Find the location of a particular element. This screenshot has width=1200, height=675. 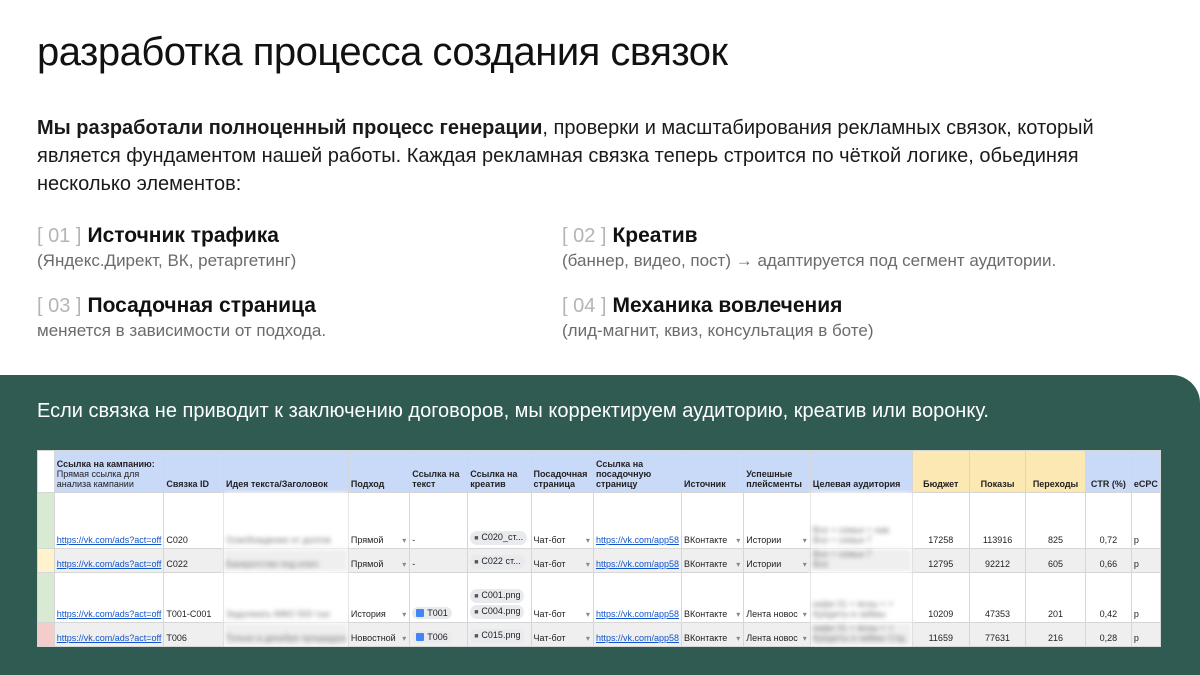

file-chip: ■ C001.png is located at coordinates (497, 596).